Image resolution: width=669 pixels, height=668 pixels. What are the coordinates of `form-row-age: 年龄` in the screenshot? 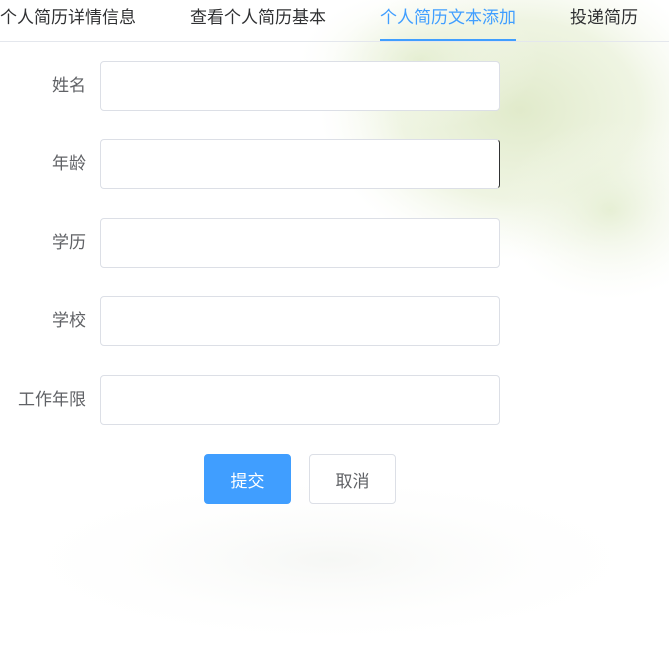 It's located at (260, 164).